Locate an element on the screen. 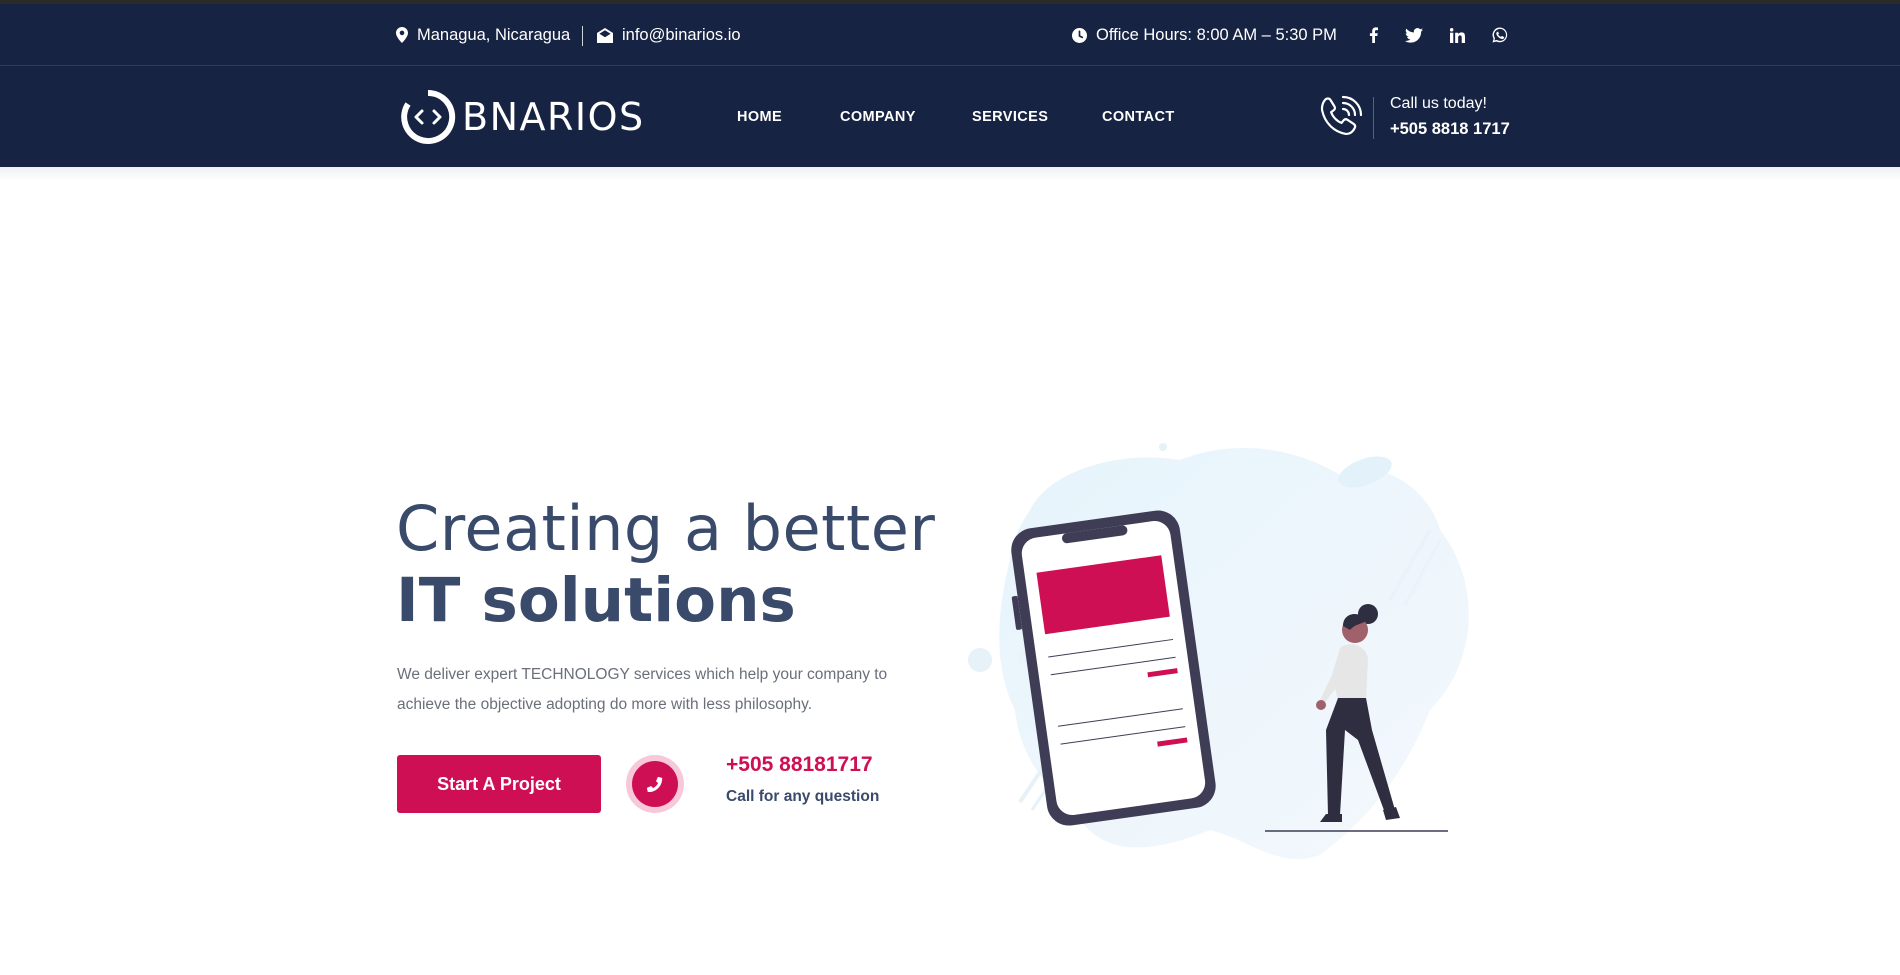 The width and height of the screenshot is (1900, 975). email-info: info@binarios.io is located at coordinates (669, 35).